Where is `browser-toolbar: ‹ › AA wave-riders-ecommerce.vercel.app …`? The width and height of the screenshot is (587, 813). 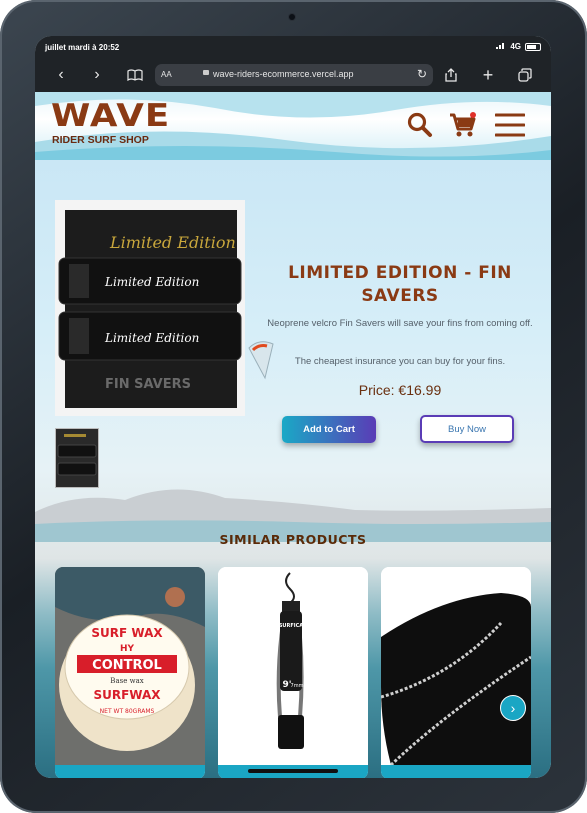 browser-toolbar: ‹ › AA wave-riders-ecommerce.vercel.app … is located at coordinates (293, 75).